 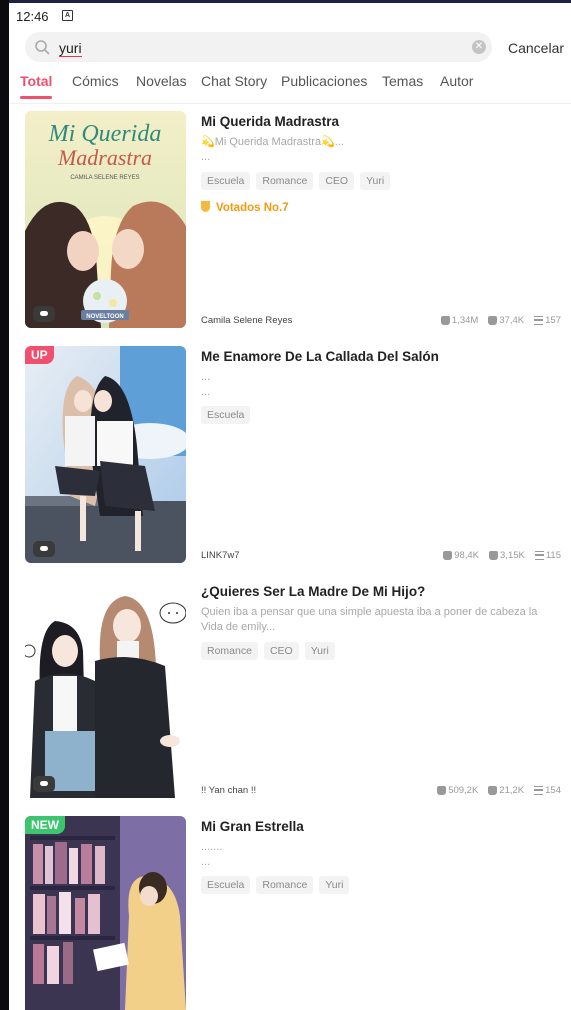 I want to click on svg-text: CAMILA SELENE REYES, so click(x=104, y=178).